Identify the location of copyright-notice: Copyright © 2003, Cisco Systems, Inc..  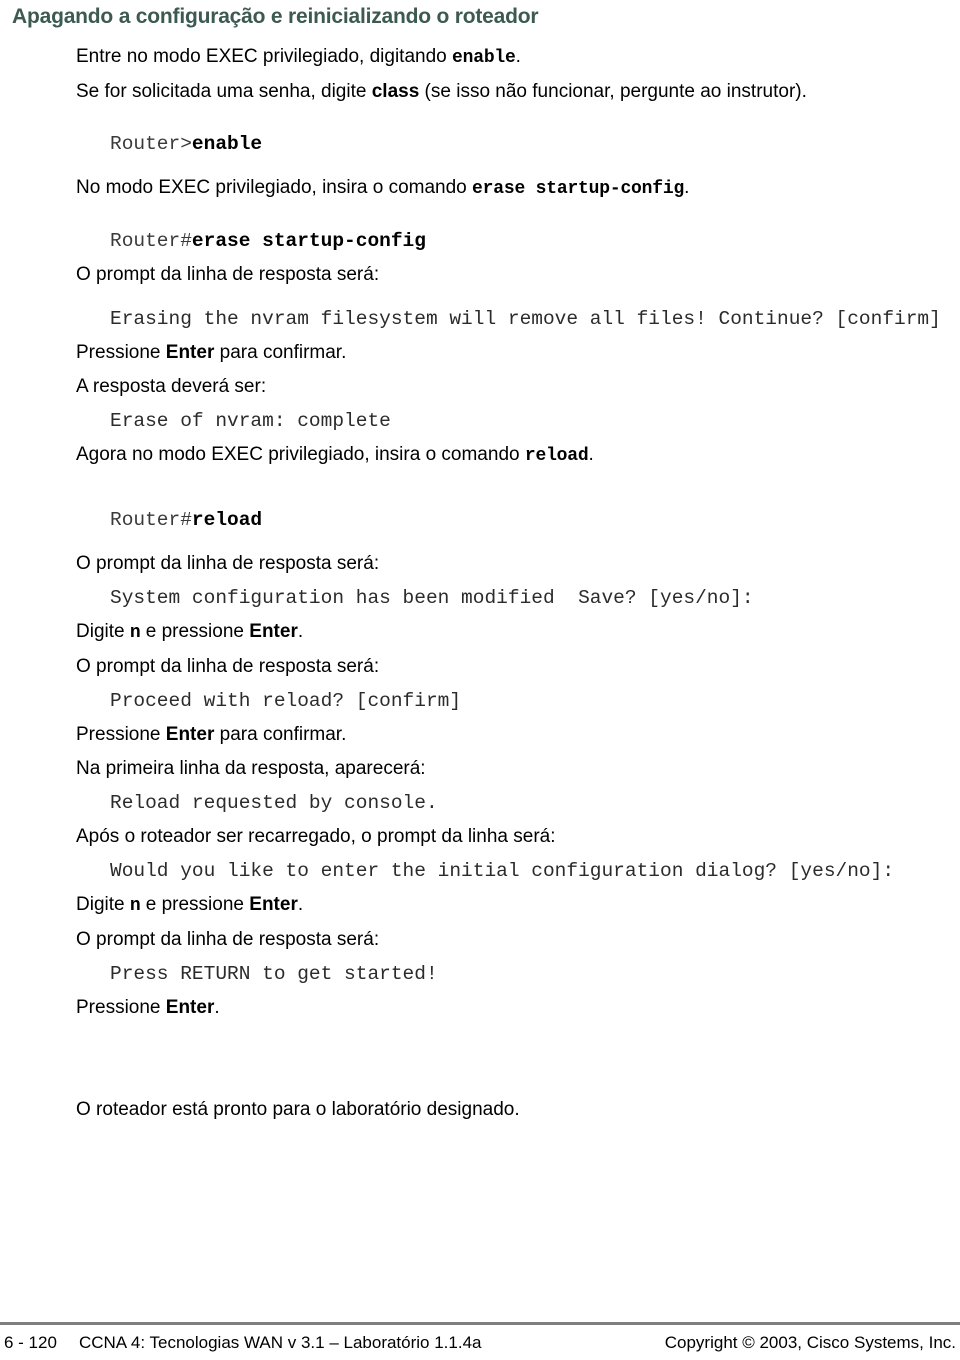
(810, 1342).